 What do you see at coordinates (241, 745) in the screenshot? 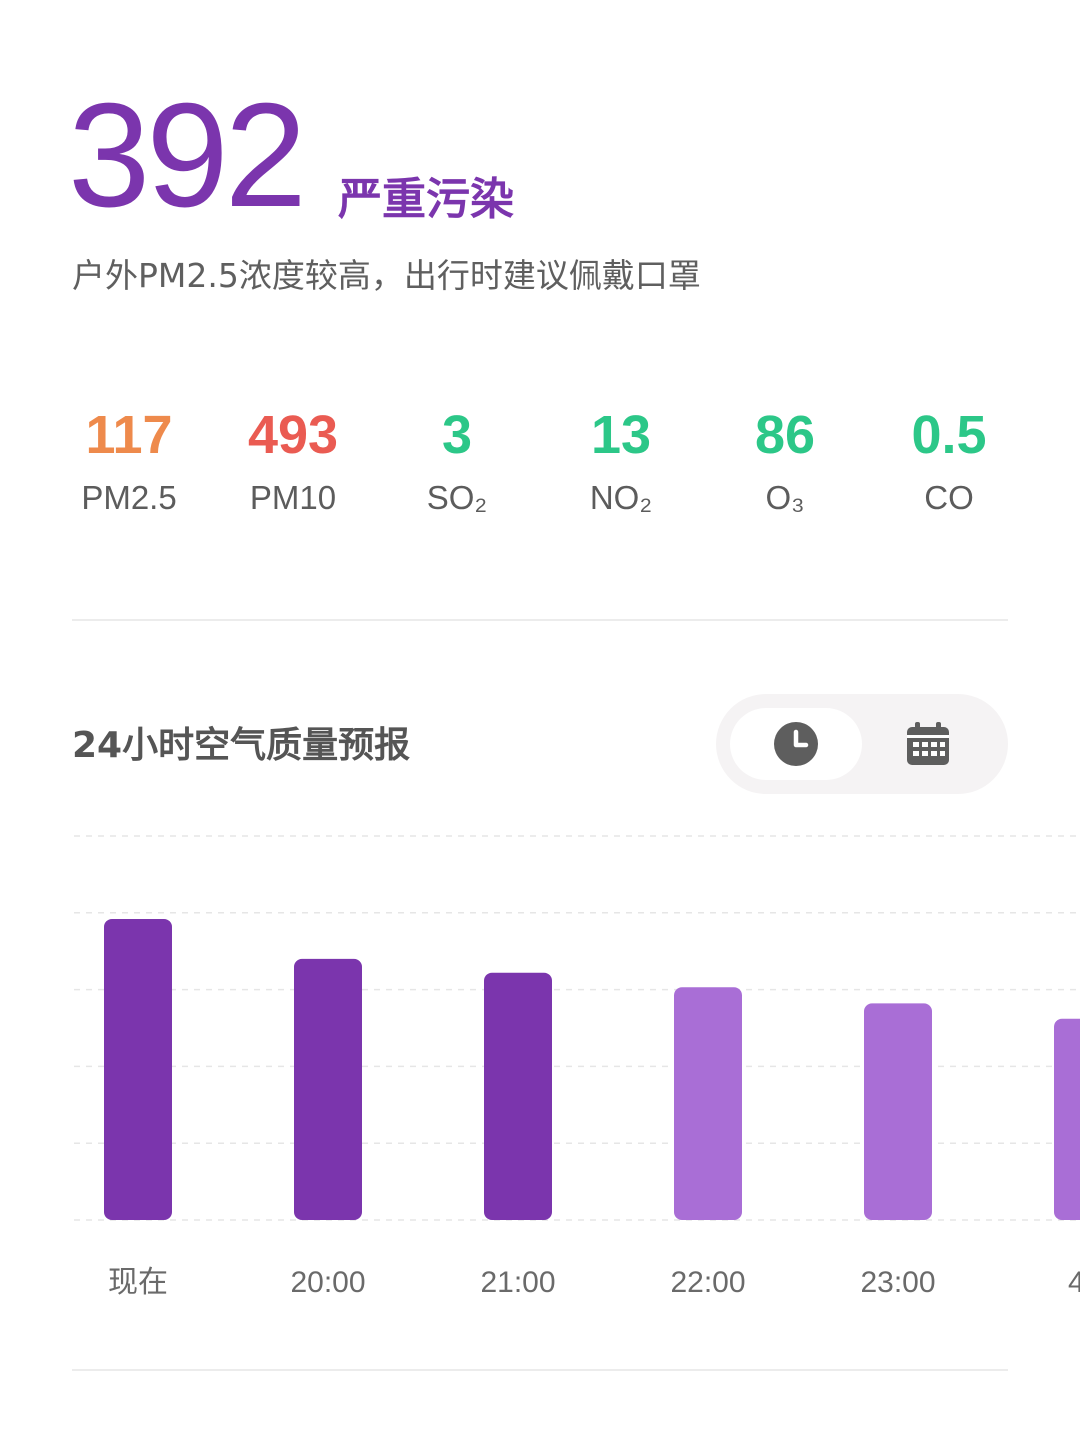
I see `forecast-title: 24小时空气质量预报` at bounding box center [241, 745].